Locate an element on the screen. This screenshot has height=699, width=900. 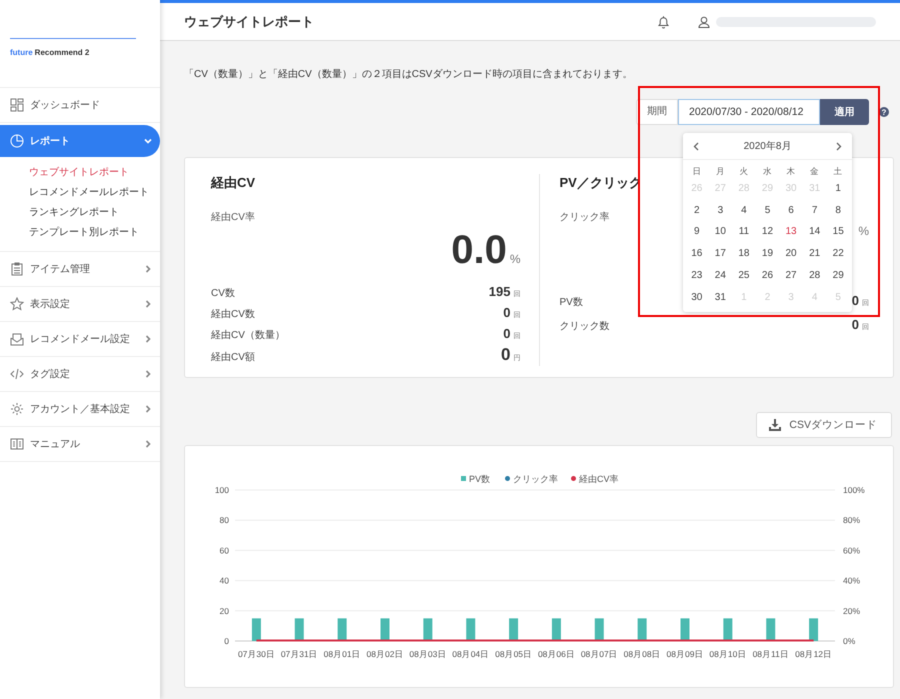
submenu-item: ランキングレポート is located at coordinates (74, 213).